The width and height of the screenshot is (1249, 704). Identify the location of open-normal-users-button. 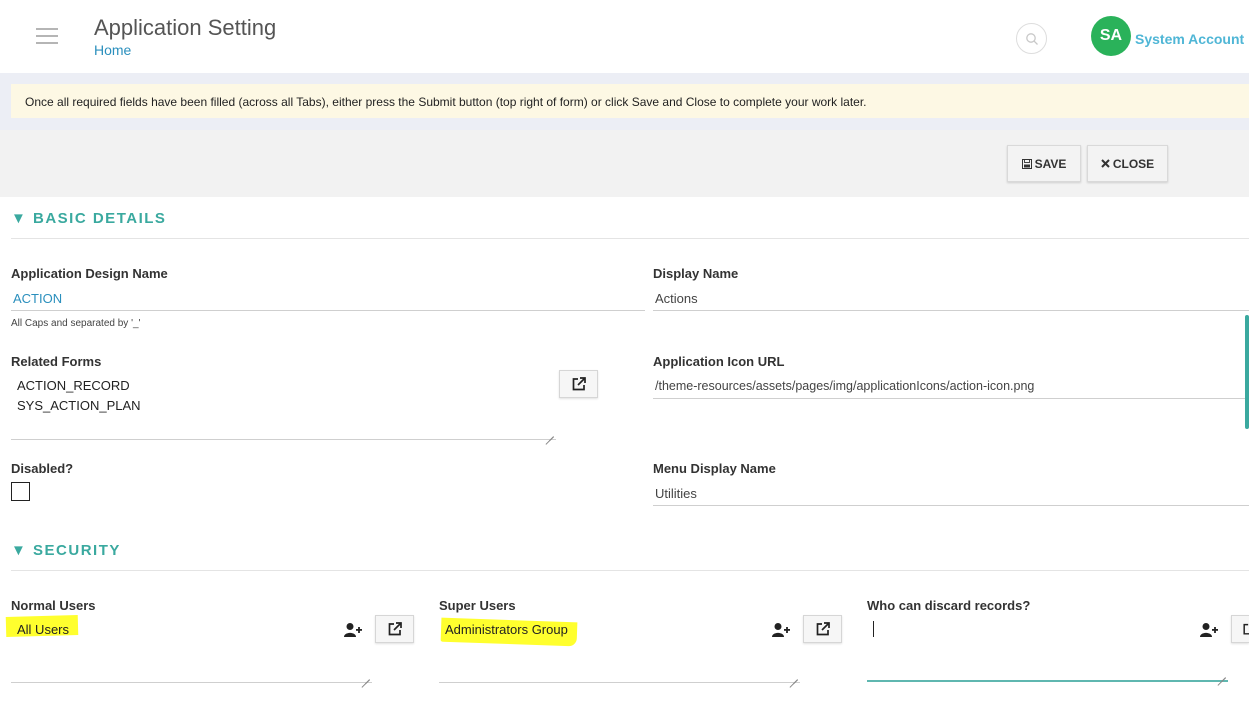
(394, 629).